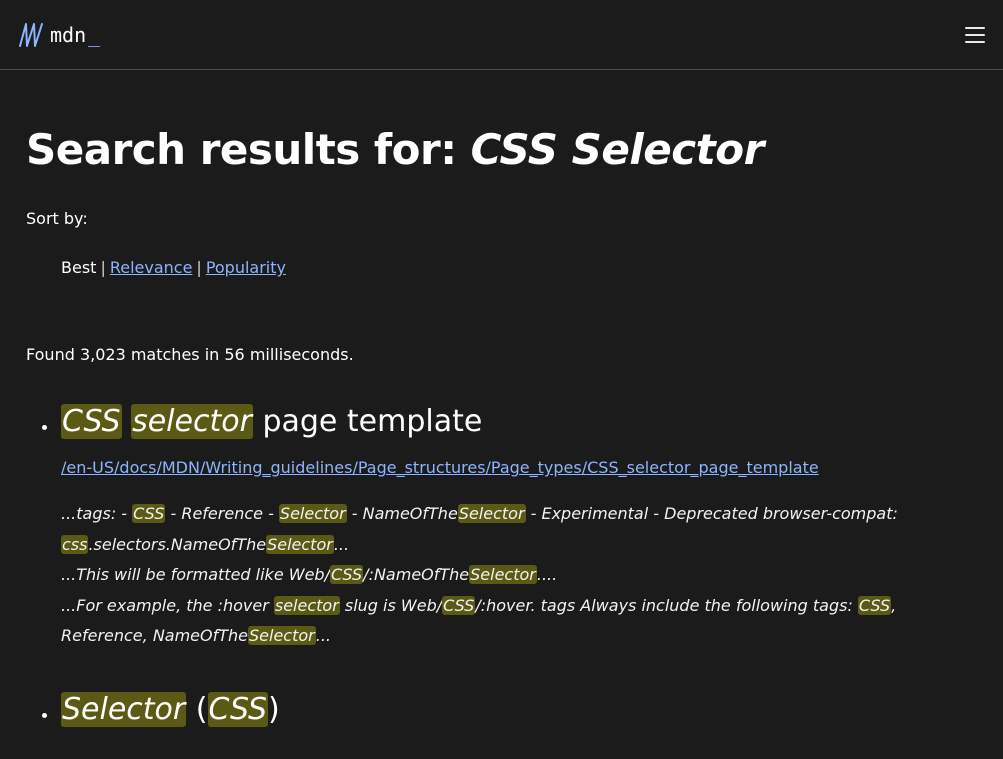  I want to click on mdn-logo-link: mdn _, so click(59, 35).